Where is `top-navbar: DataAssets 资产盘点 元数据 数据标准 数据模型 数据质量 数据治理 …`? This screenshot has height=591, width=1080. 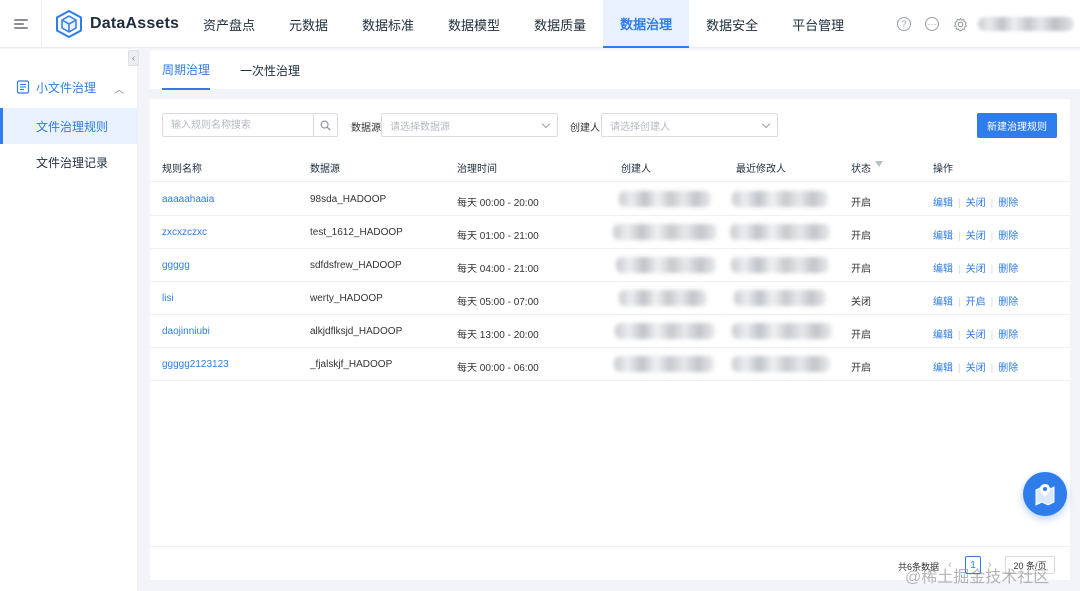 top-navbar: DataAssets 资产盘点 元数据 数据标准 数据模型 数据质量 数据治理 … is located at coordinates (540, 24).